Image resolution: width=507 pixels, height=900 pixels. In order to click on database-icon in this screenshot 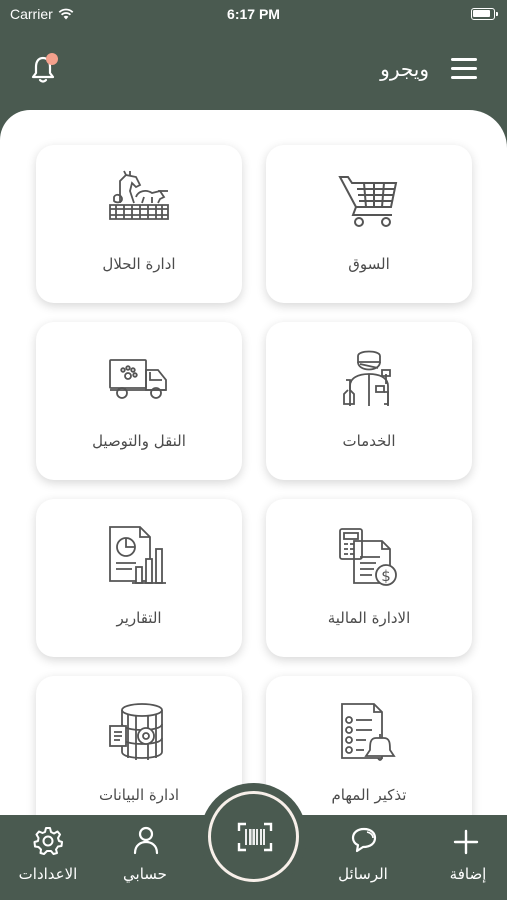, I will do `click(136, 731)`.